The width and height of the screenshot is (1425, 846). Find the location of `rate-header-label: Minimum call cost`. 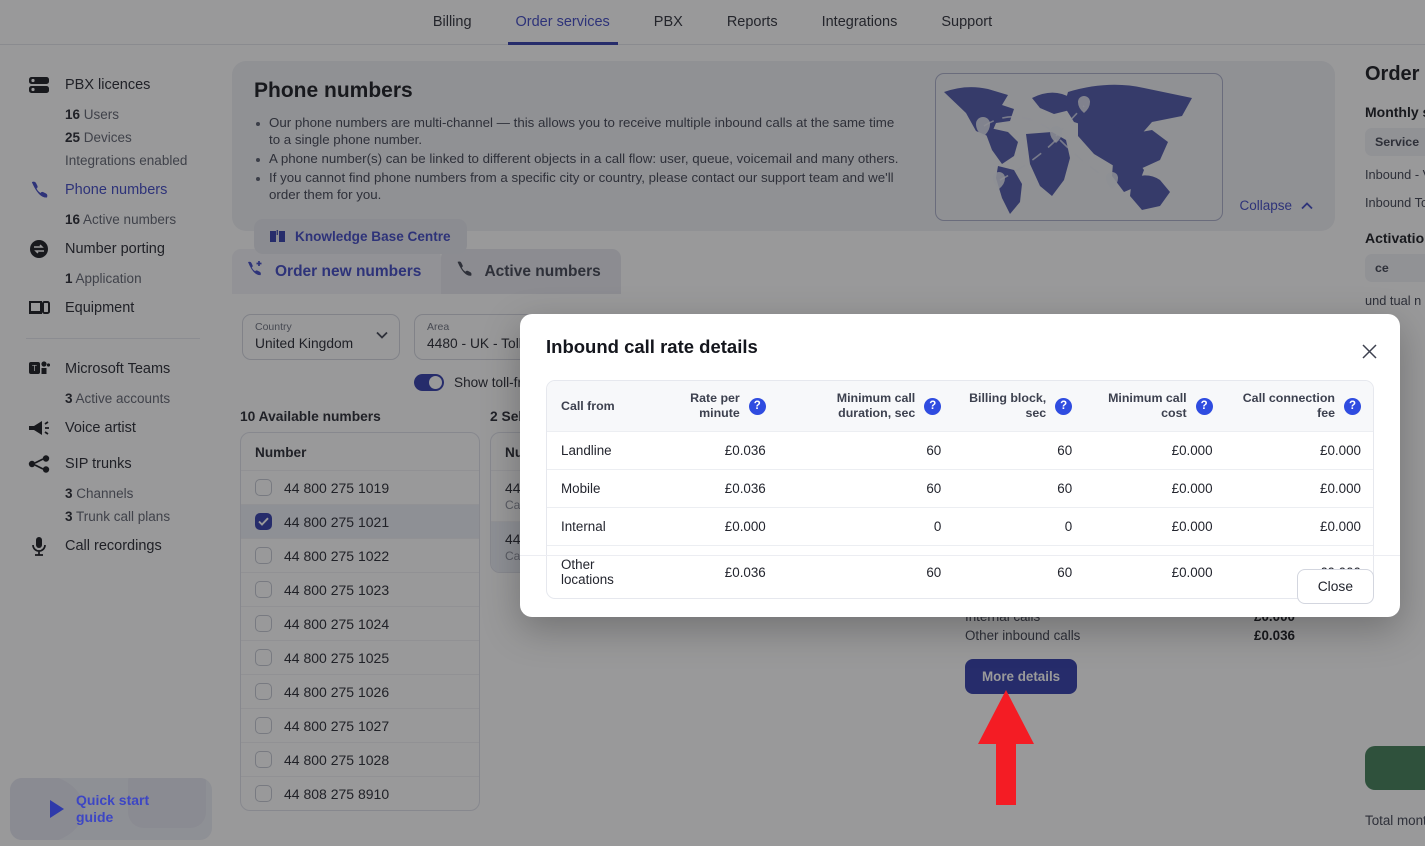

rate-header-label: Minimum call cost is located at coordinates (1147, 406).